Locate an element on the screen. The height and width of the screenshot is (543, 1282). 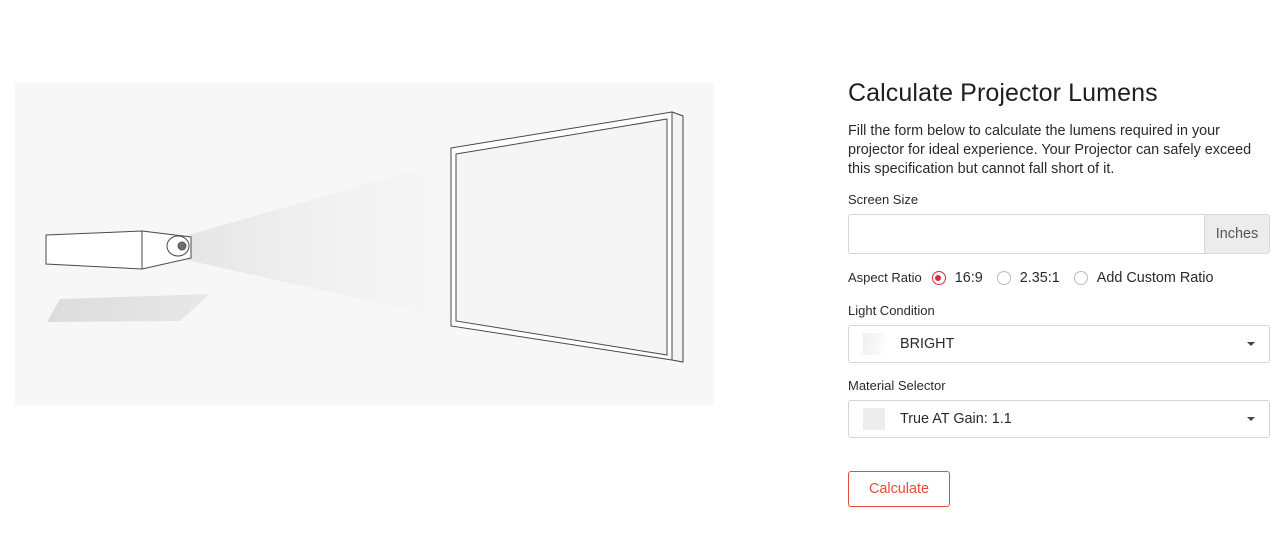
aspect-ratio-option-16-9: 16:9 is located at coordinates (957, 278).